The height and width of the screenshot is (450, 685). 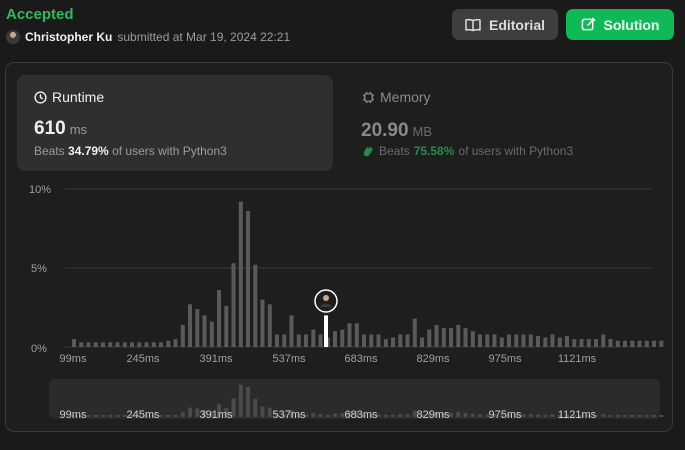 I want to click on overview-tick-label: 537ms, so click(x=289, y=415).